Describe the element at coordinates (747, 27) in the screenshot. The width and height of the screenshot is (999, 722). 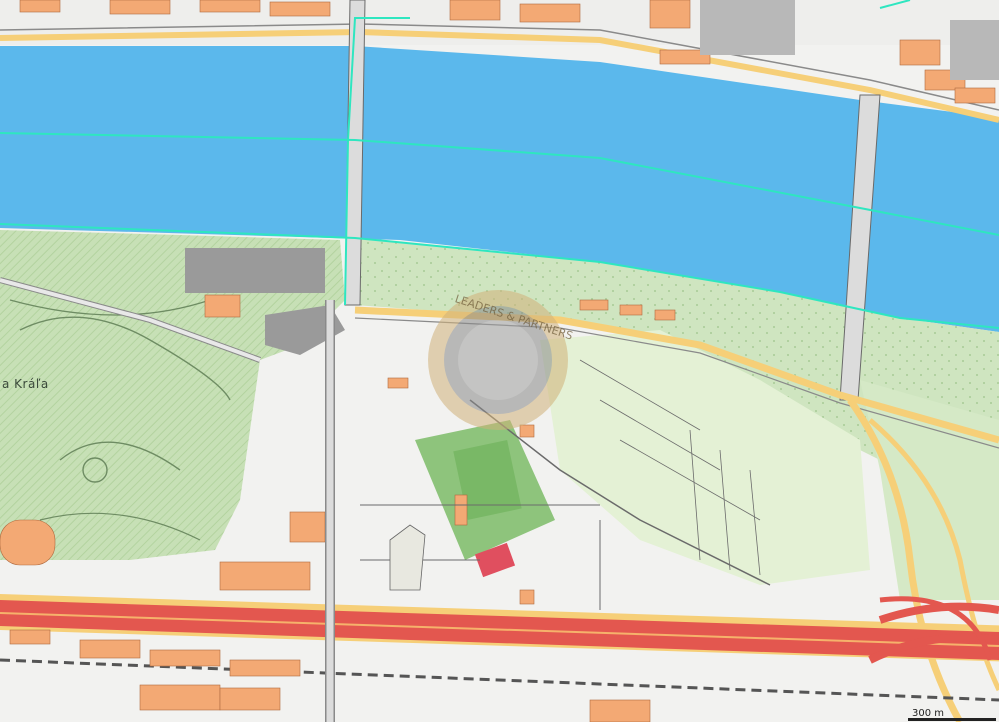
I see `industrial-roof` at that location.